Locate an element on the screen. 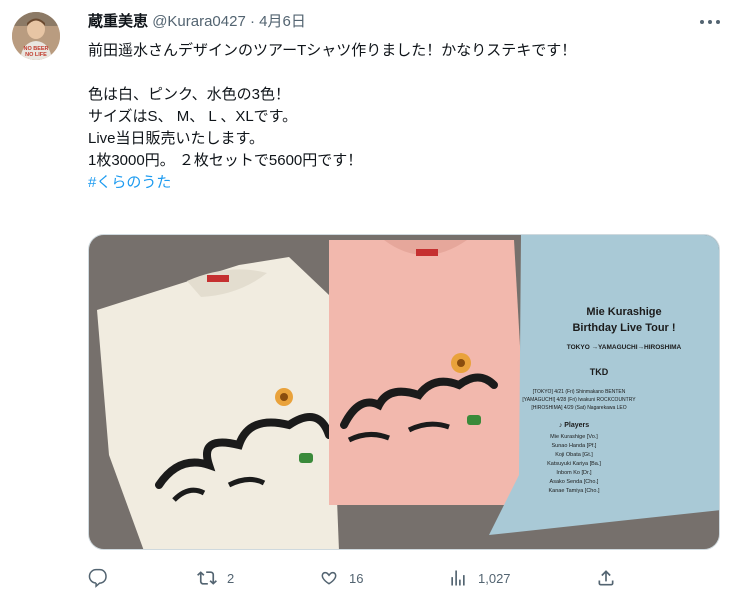 The width and height of the screenshot is (738, 605). shirt-player: Kanae Tamiya [Cho.] is located at coordinates (574, 491).